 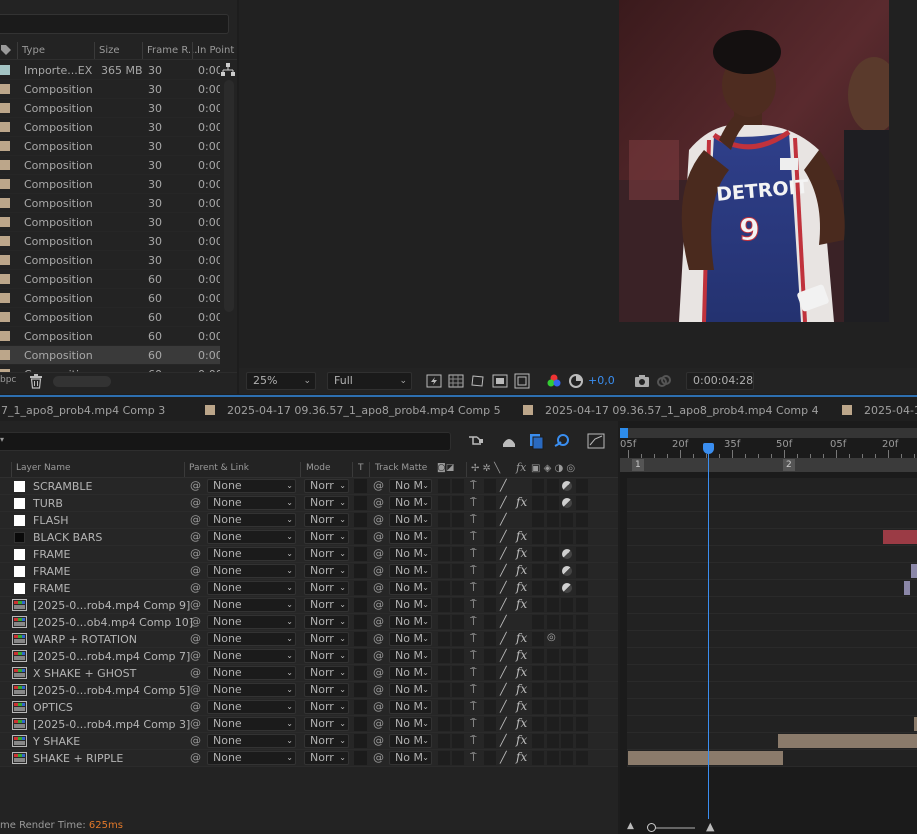 What do you see at coordinates (318, 468) in the screenshot?
I see `column-mode: Mode` at bounding box center [318, 468].